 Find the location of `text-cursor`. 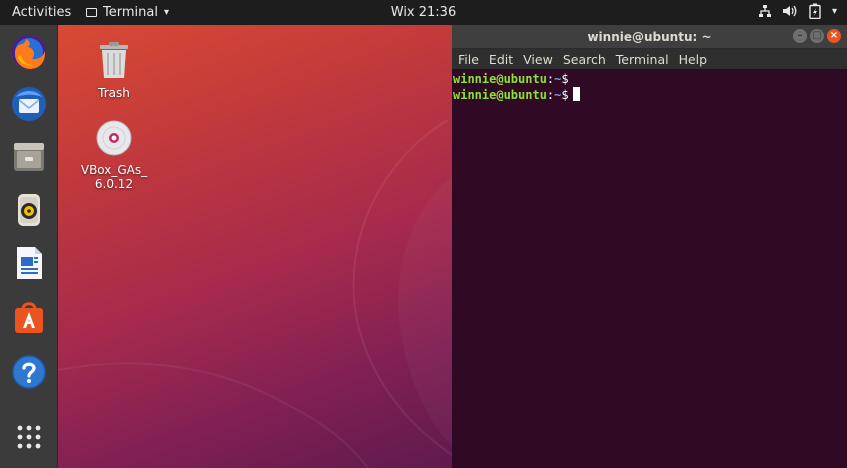

text-cursor is located at coordinates (576, 94).